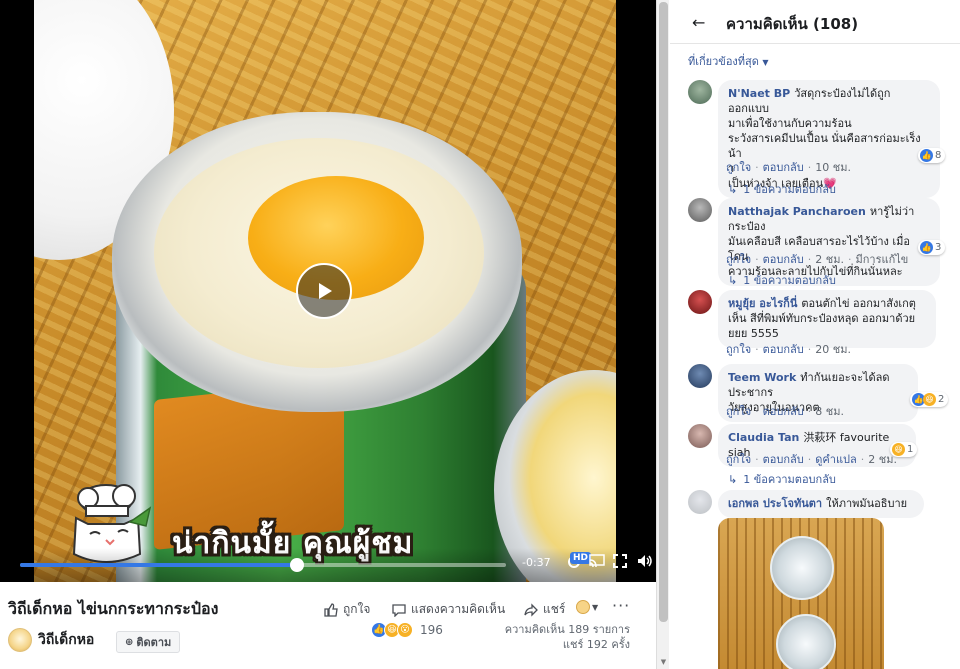 This screenshot has height=669, width=960. I want to click on like-label: ถูกใจ, so click(357, 609).